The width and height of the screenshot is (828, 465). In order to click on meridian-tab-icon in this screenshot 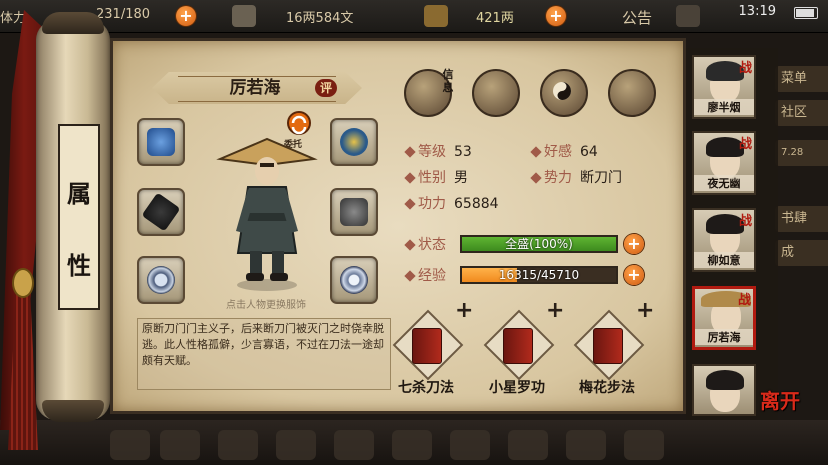, I will do `click(632, 93)`.